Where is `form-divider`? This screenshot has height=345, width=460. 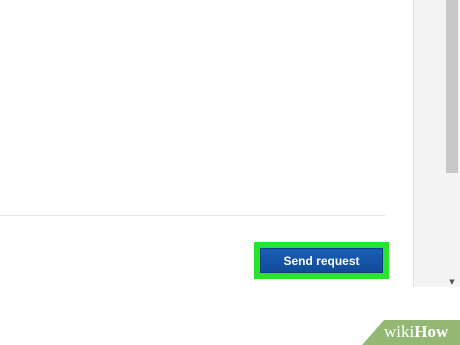 form-divider is located at coordinates (192, 215).